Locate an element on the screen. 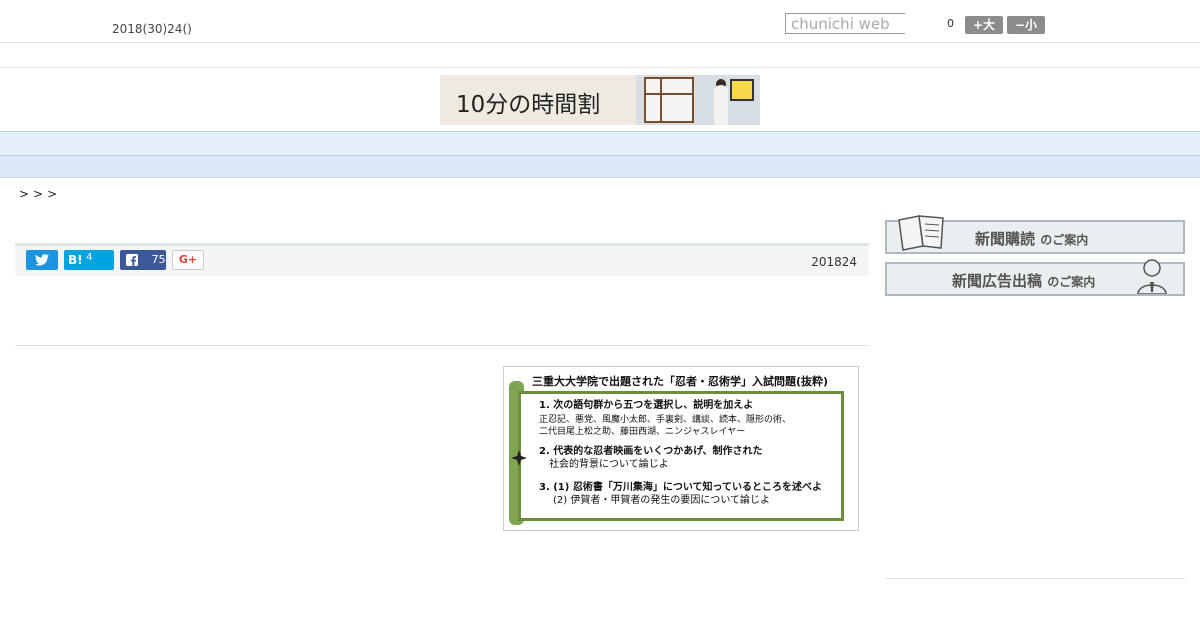  banner-text: 10分の時間割 is located at coordinates (528, 105).